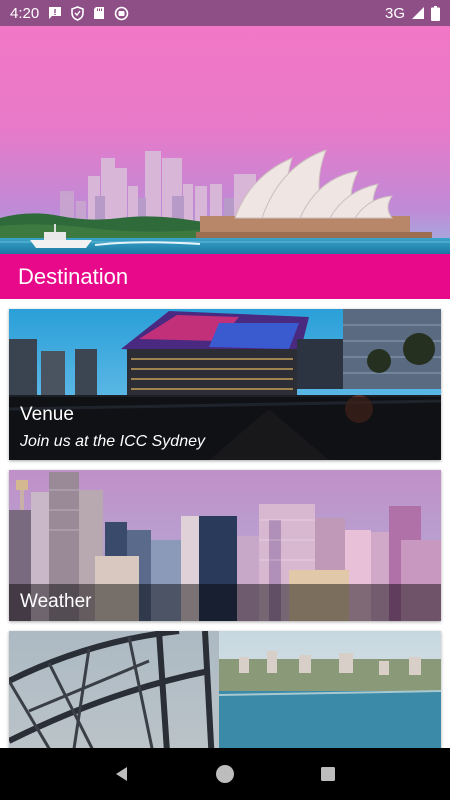 The image size is (450, 800). Describe the element at coordinates (112, 441) in the screenshot. I see `venue-card-subtitle: Join us at the ICC Sydney` at that location.